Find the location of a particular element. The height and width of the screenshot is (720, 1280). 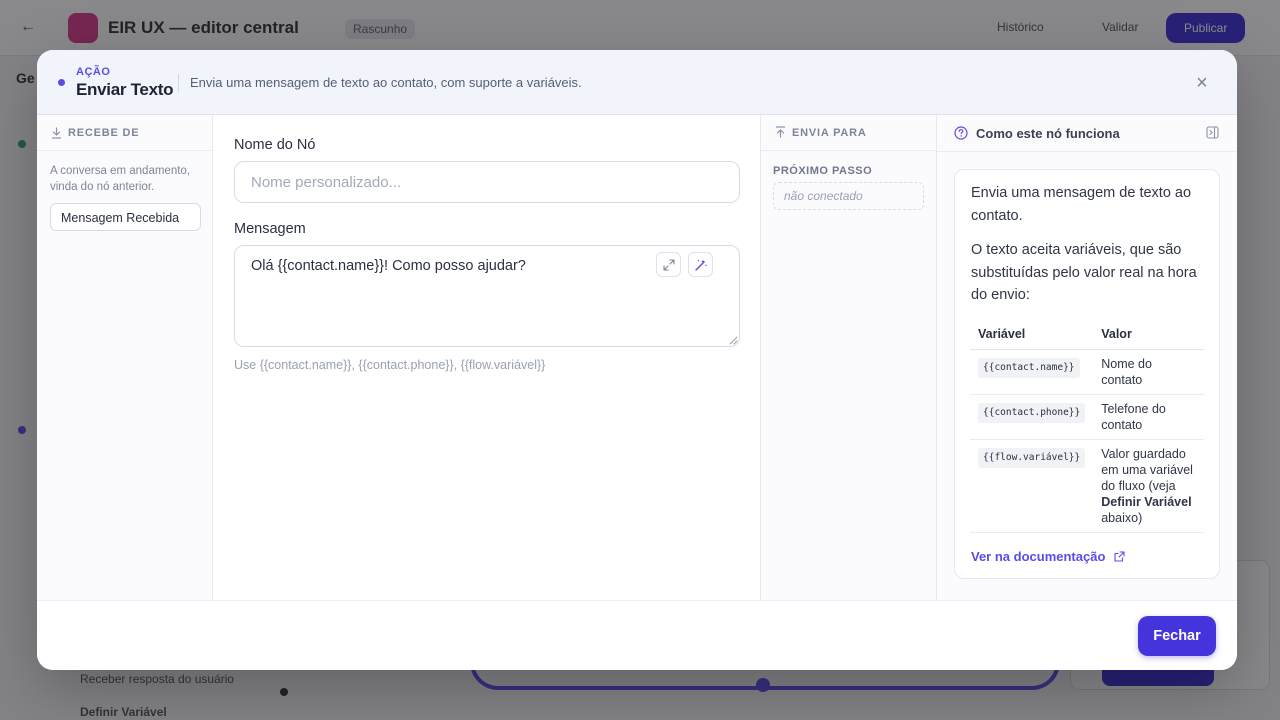

expand-editor-button is located at coordinates (668, 264).